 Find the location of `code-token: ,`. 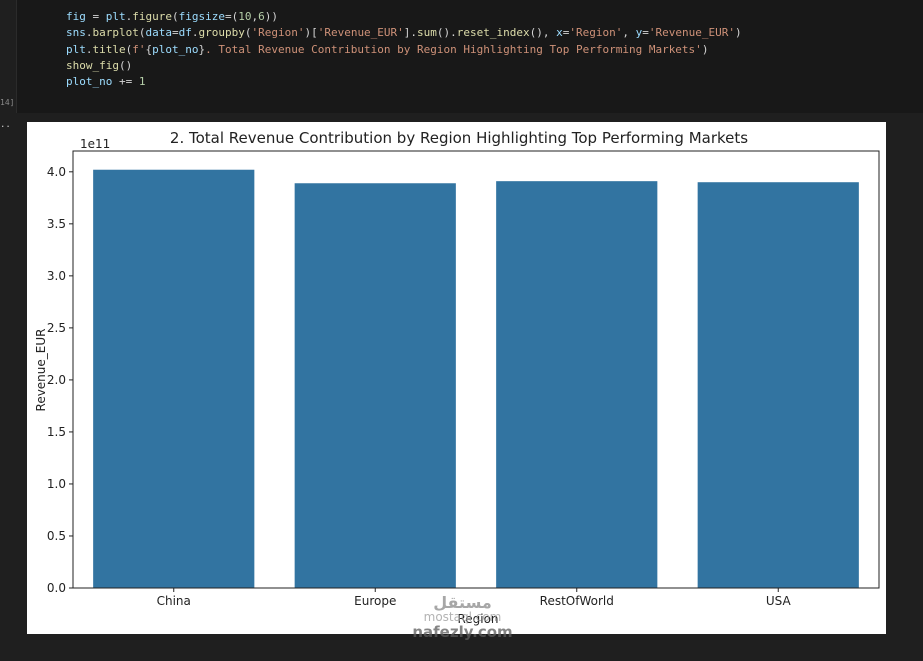

code-token: , is located at coordinates (629, 33).